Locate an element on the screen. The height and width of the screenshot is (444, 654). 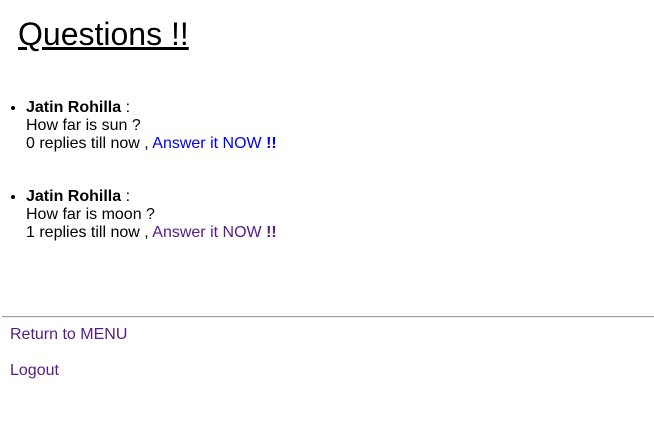
page-title: Questions !! is located at coordinates (103, 34).